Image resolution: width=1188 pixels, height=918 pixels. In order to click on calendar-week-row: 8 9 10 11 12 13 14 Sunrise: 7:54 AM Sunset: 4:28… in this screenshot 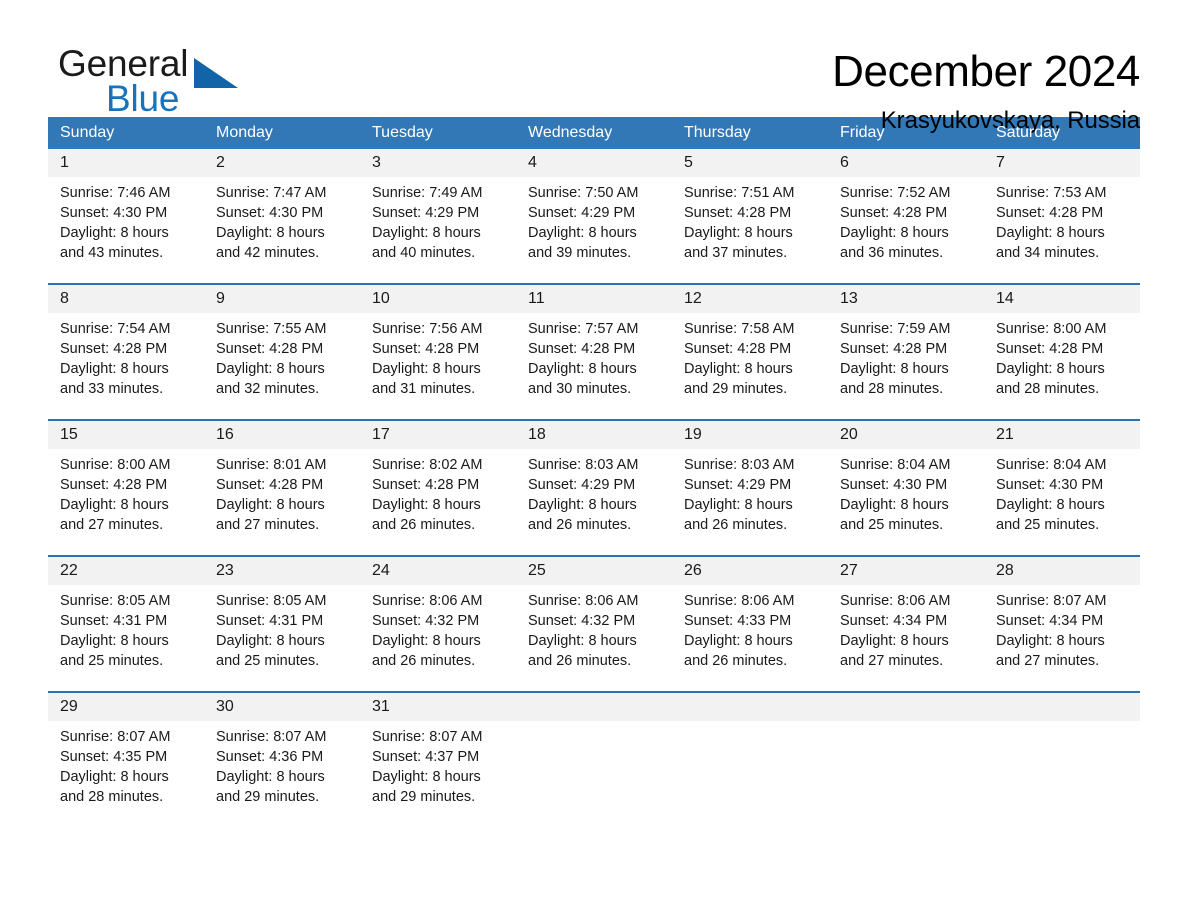, I will do `click(594, 351)`.